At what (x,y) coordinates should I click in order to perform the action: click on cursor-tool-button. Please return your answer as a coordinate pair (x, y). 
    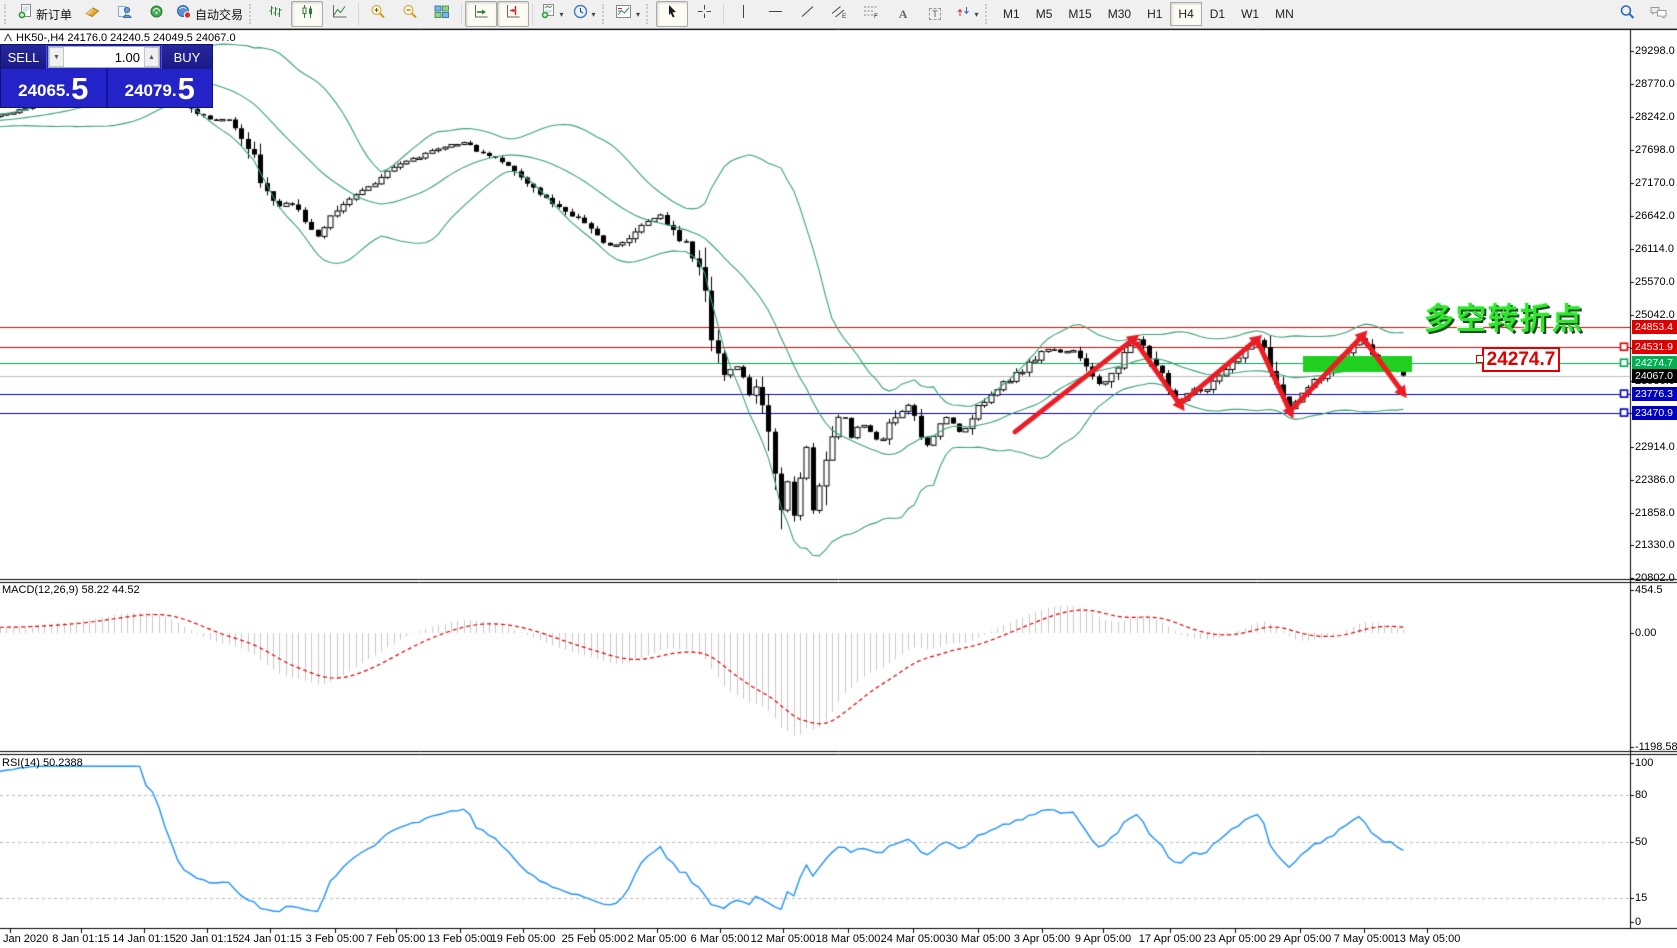
    Looking at the image, I should click on (672, 14).